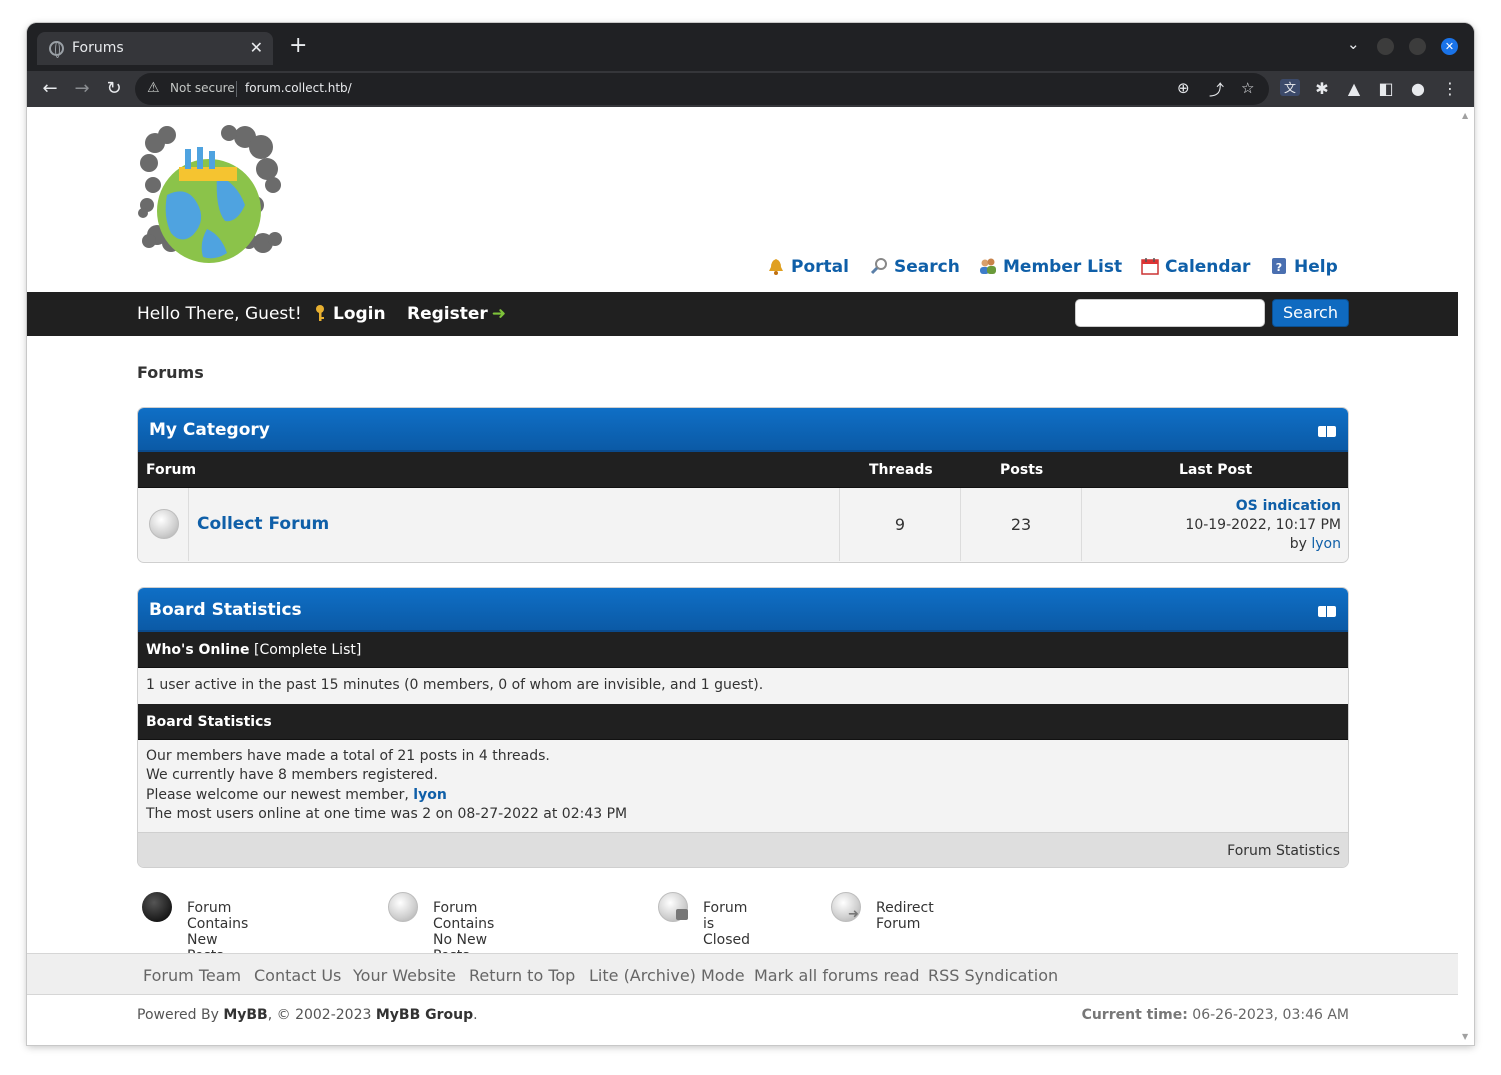 The height and width of the screenshot is (1075, 1501). What do you see at coordinates (1417, 46) in the screenshot?
I see `maximize-button` at bounding box center [1417, 46].